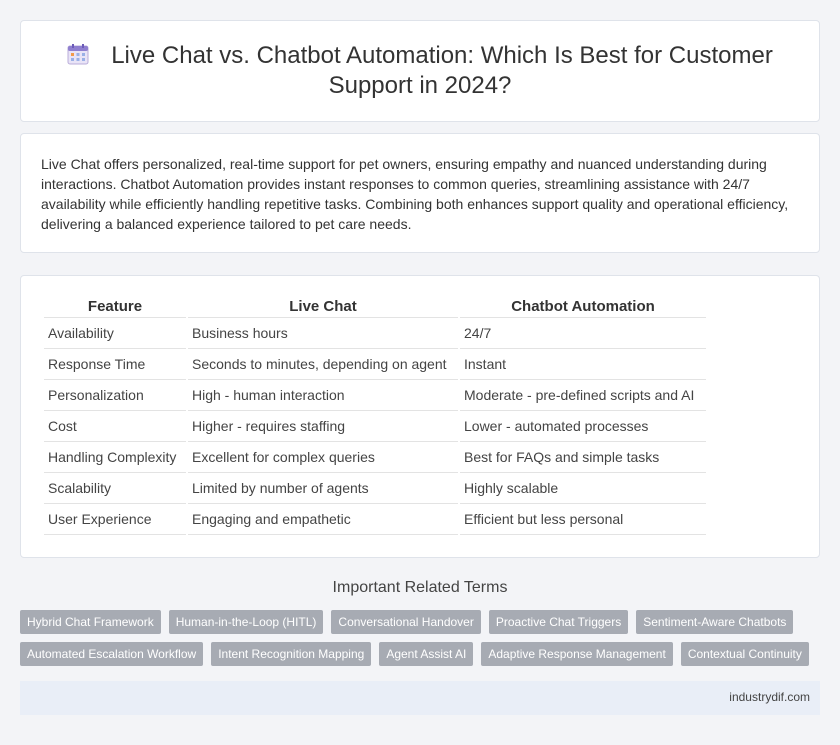 Image resolution: width=840 pixels, height=745 pixels. What do you see at coordinates (115, 488) in the screenshot?
I see `table-cell-feature: Scalability` at bounding box center [115, 488].